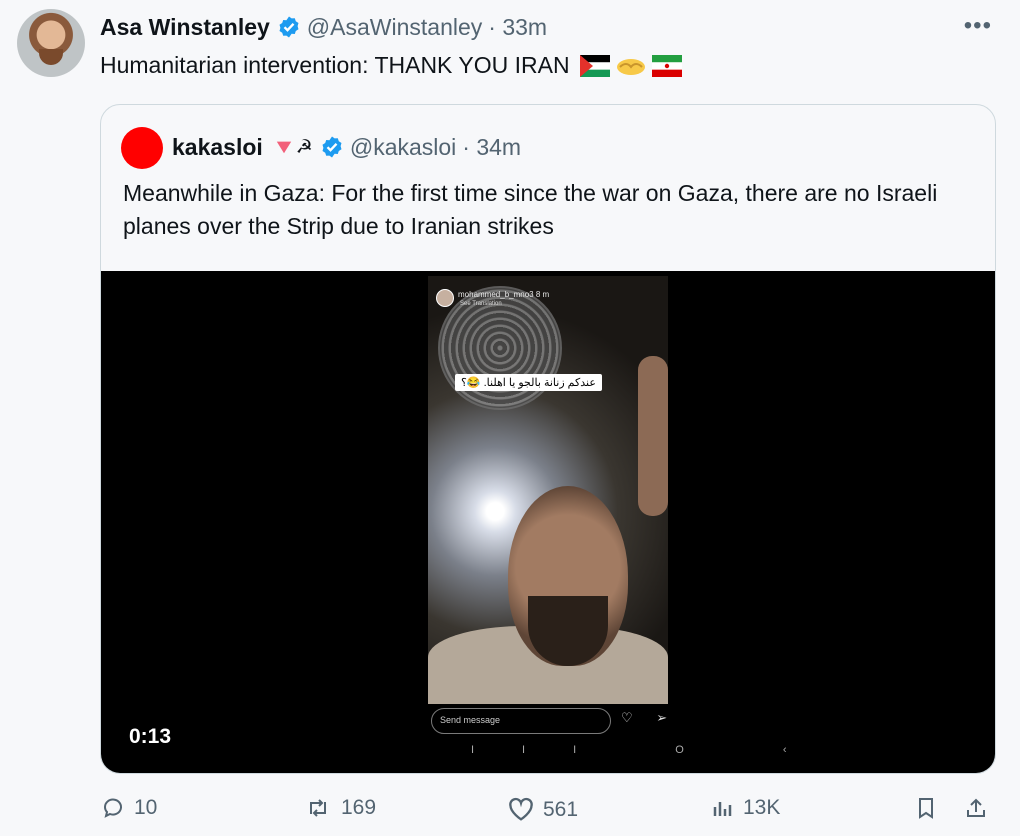  Describe the element at coordinates (403, 147) in the screenshot. I see `quote-author-handle: @kakasloi` at that location.